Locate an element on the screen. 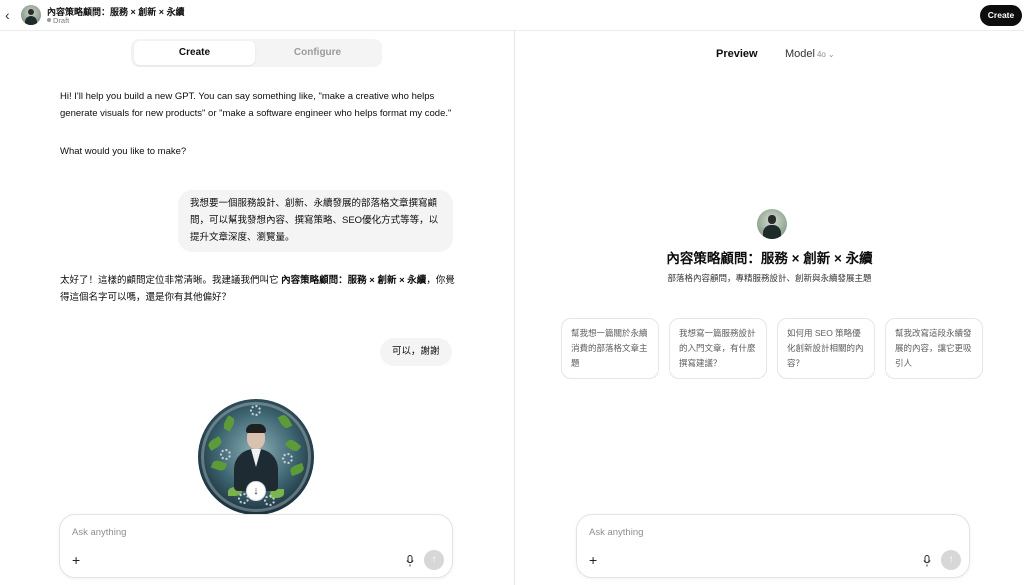 The image size is (1024, 585). preview-composer: + ↑ is located at coordinates (773, 546).